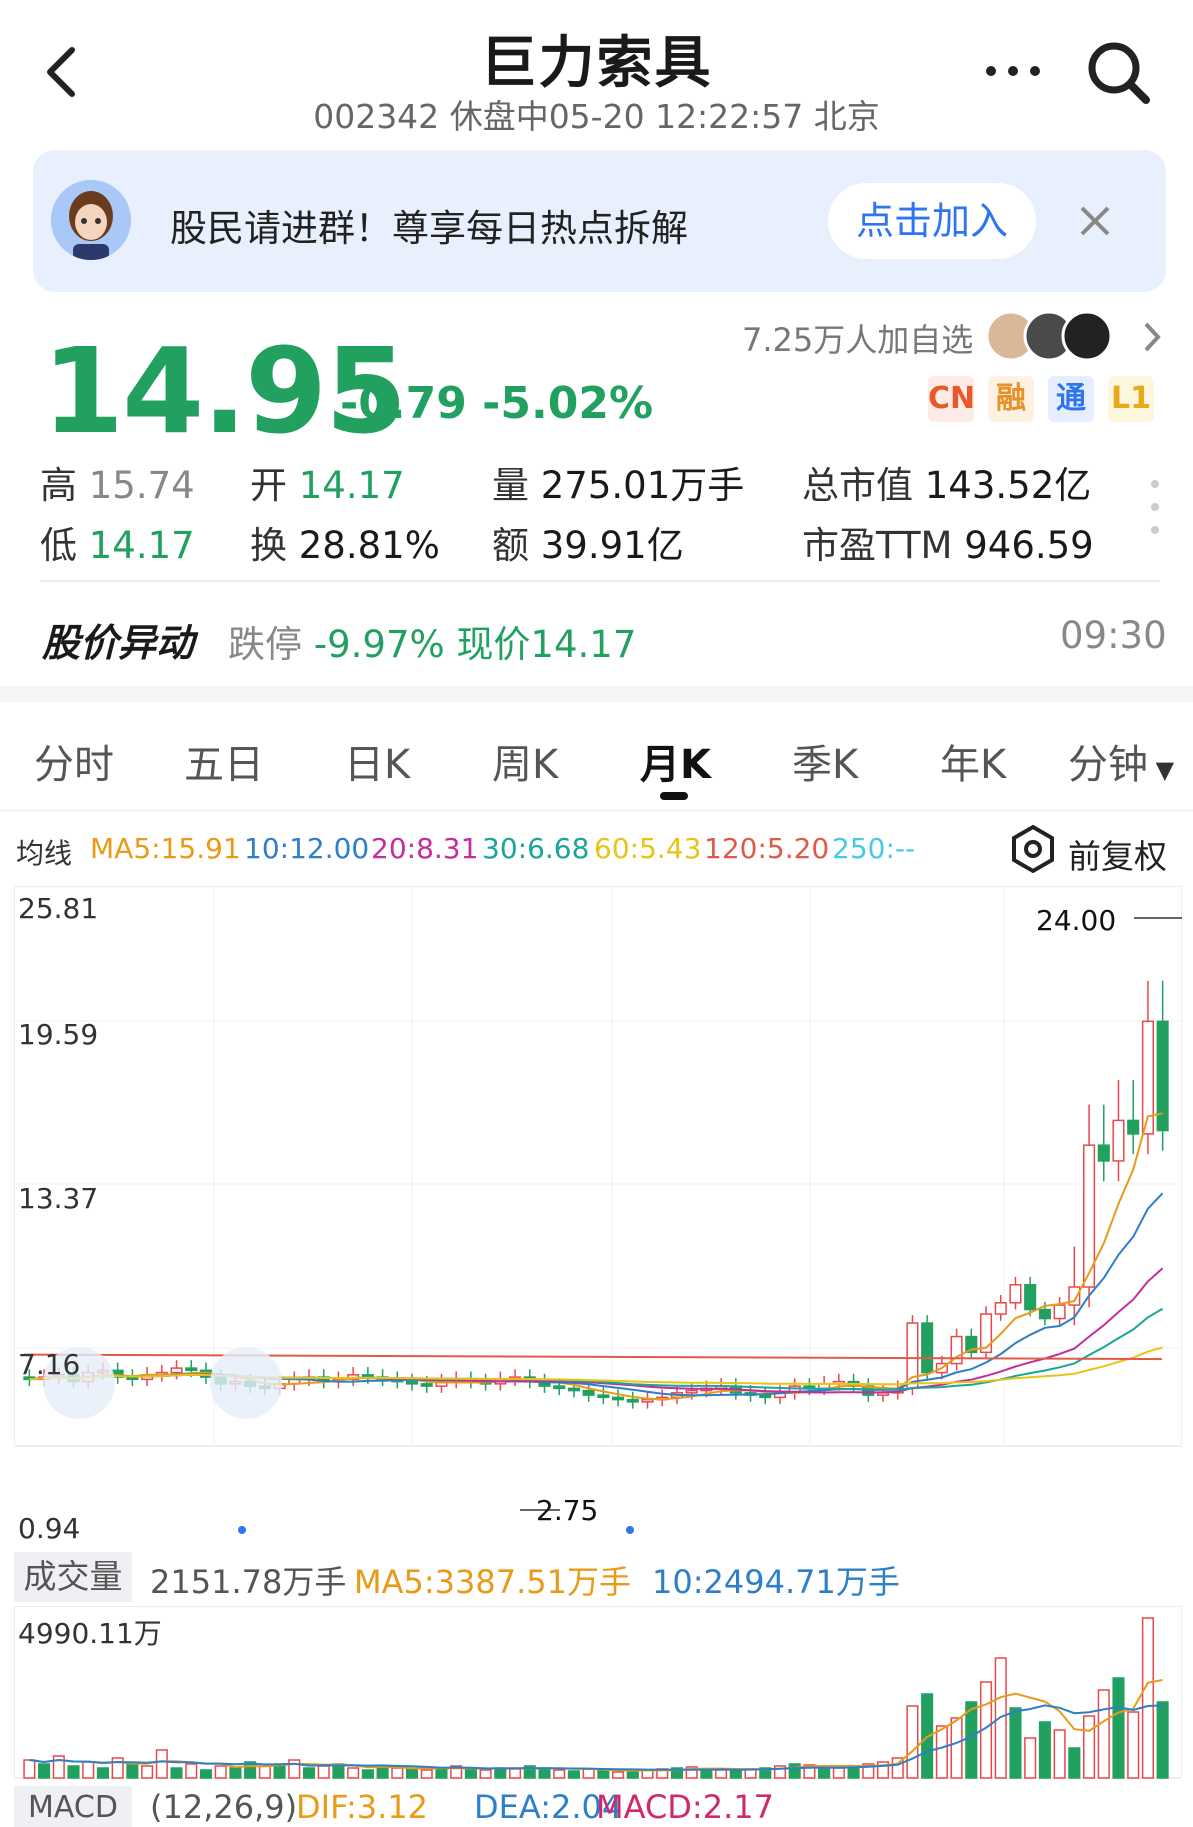 This screenshot has width=1193, height=1827. I want to click on tab-five-day: 五日, so click(224, 761).